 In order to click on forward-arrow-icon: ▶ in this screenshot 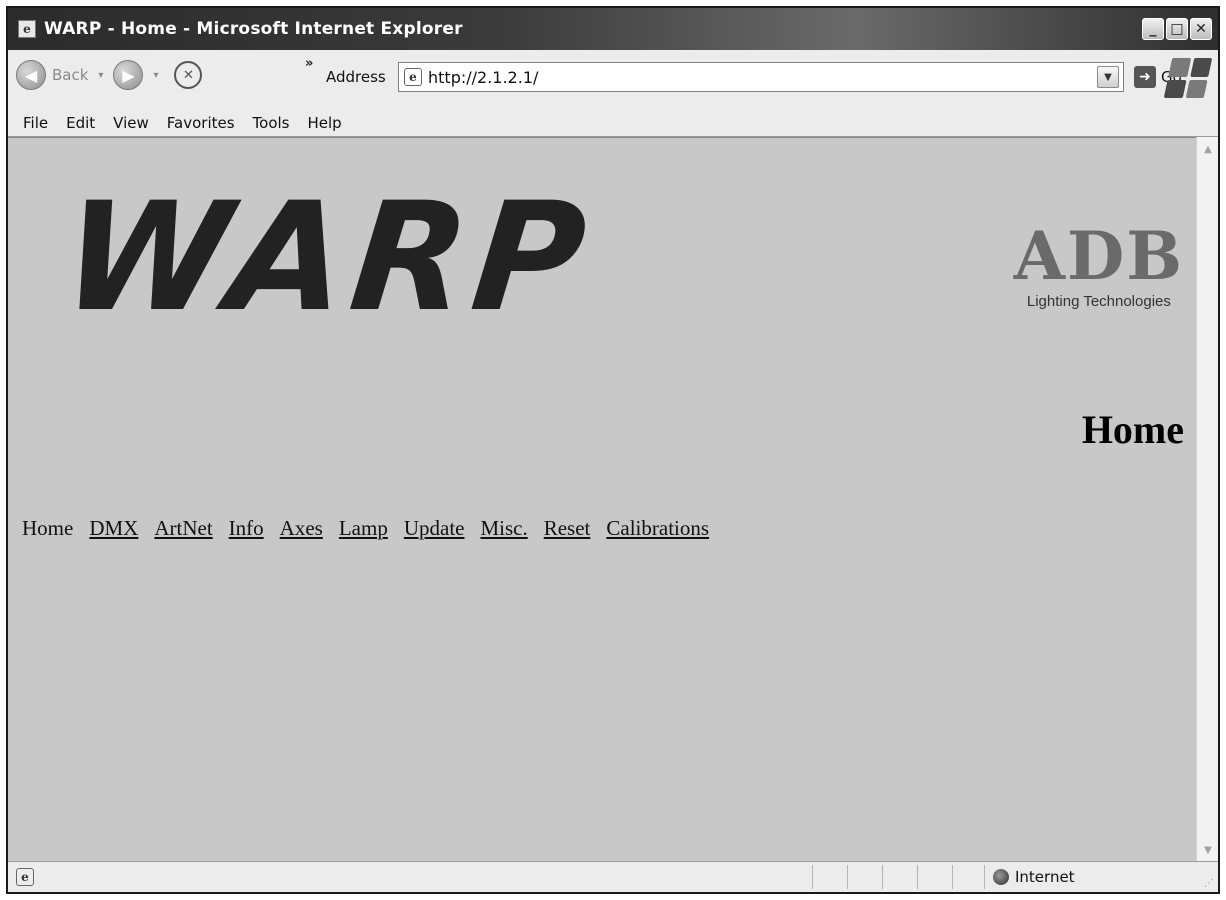, I will do `click(128, 75)`.